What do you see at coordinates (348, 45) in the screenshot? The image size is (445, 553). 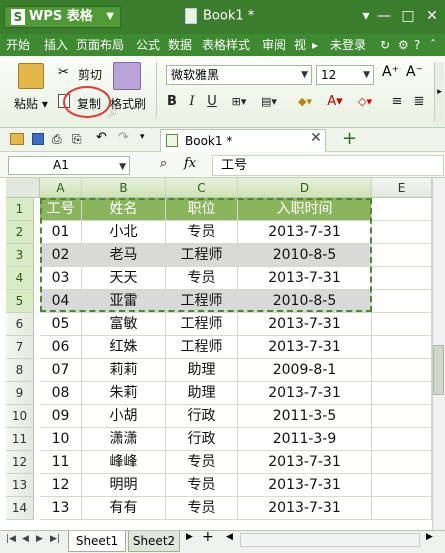 I see `login-link: 未登录` at bounding box center [348, 45].